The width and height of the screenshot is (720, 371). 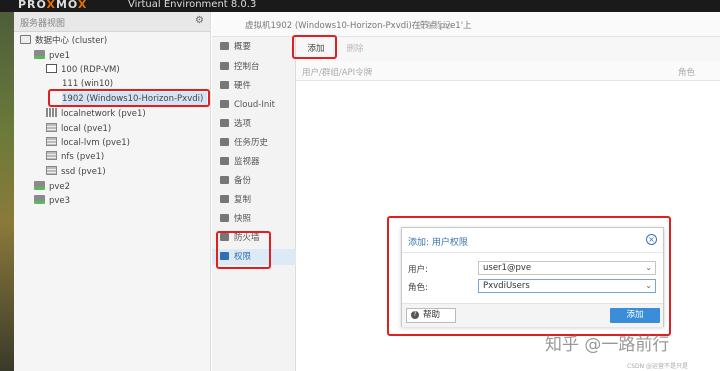 What do you see at coordinates (224, 160) in the screenshot?
I see `eye-icon` at bounding box center [224, 160].